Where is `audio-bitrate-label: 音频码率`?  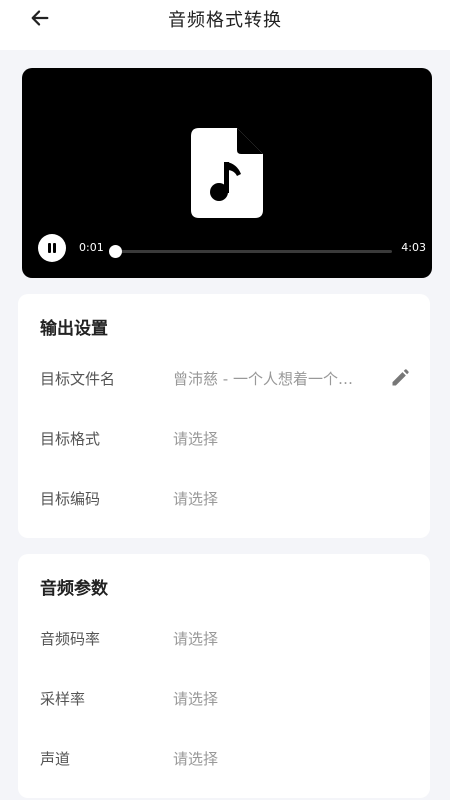
audio-bitrate-label: 音频码率 is located at coordinates (70, 639).